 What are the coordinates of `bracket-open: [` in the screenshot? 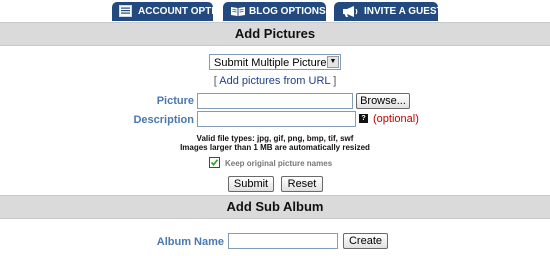 It's located at (215, 81).